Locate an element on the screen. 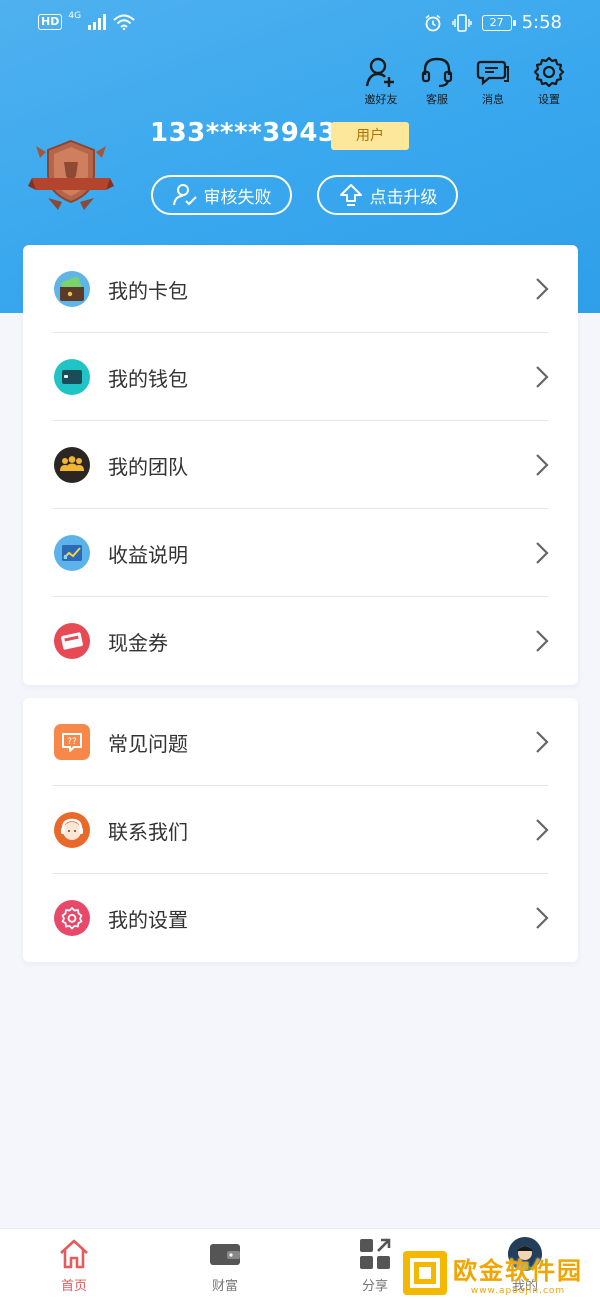 This screenshot has height=1300, width=600. menu-item-coupon: 现金券 is located at coordinates (300, 641).